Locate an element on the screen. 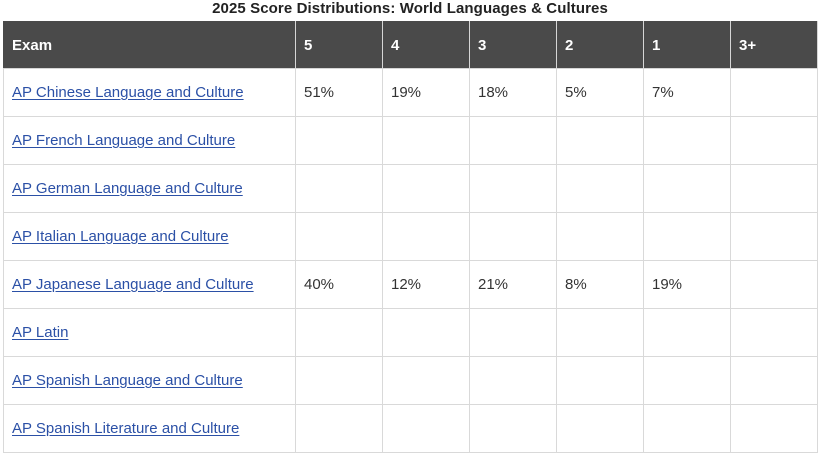  score-cell-2: 5% is located at coordinates (600, 92).